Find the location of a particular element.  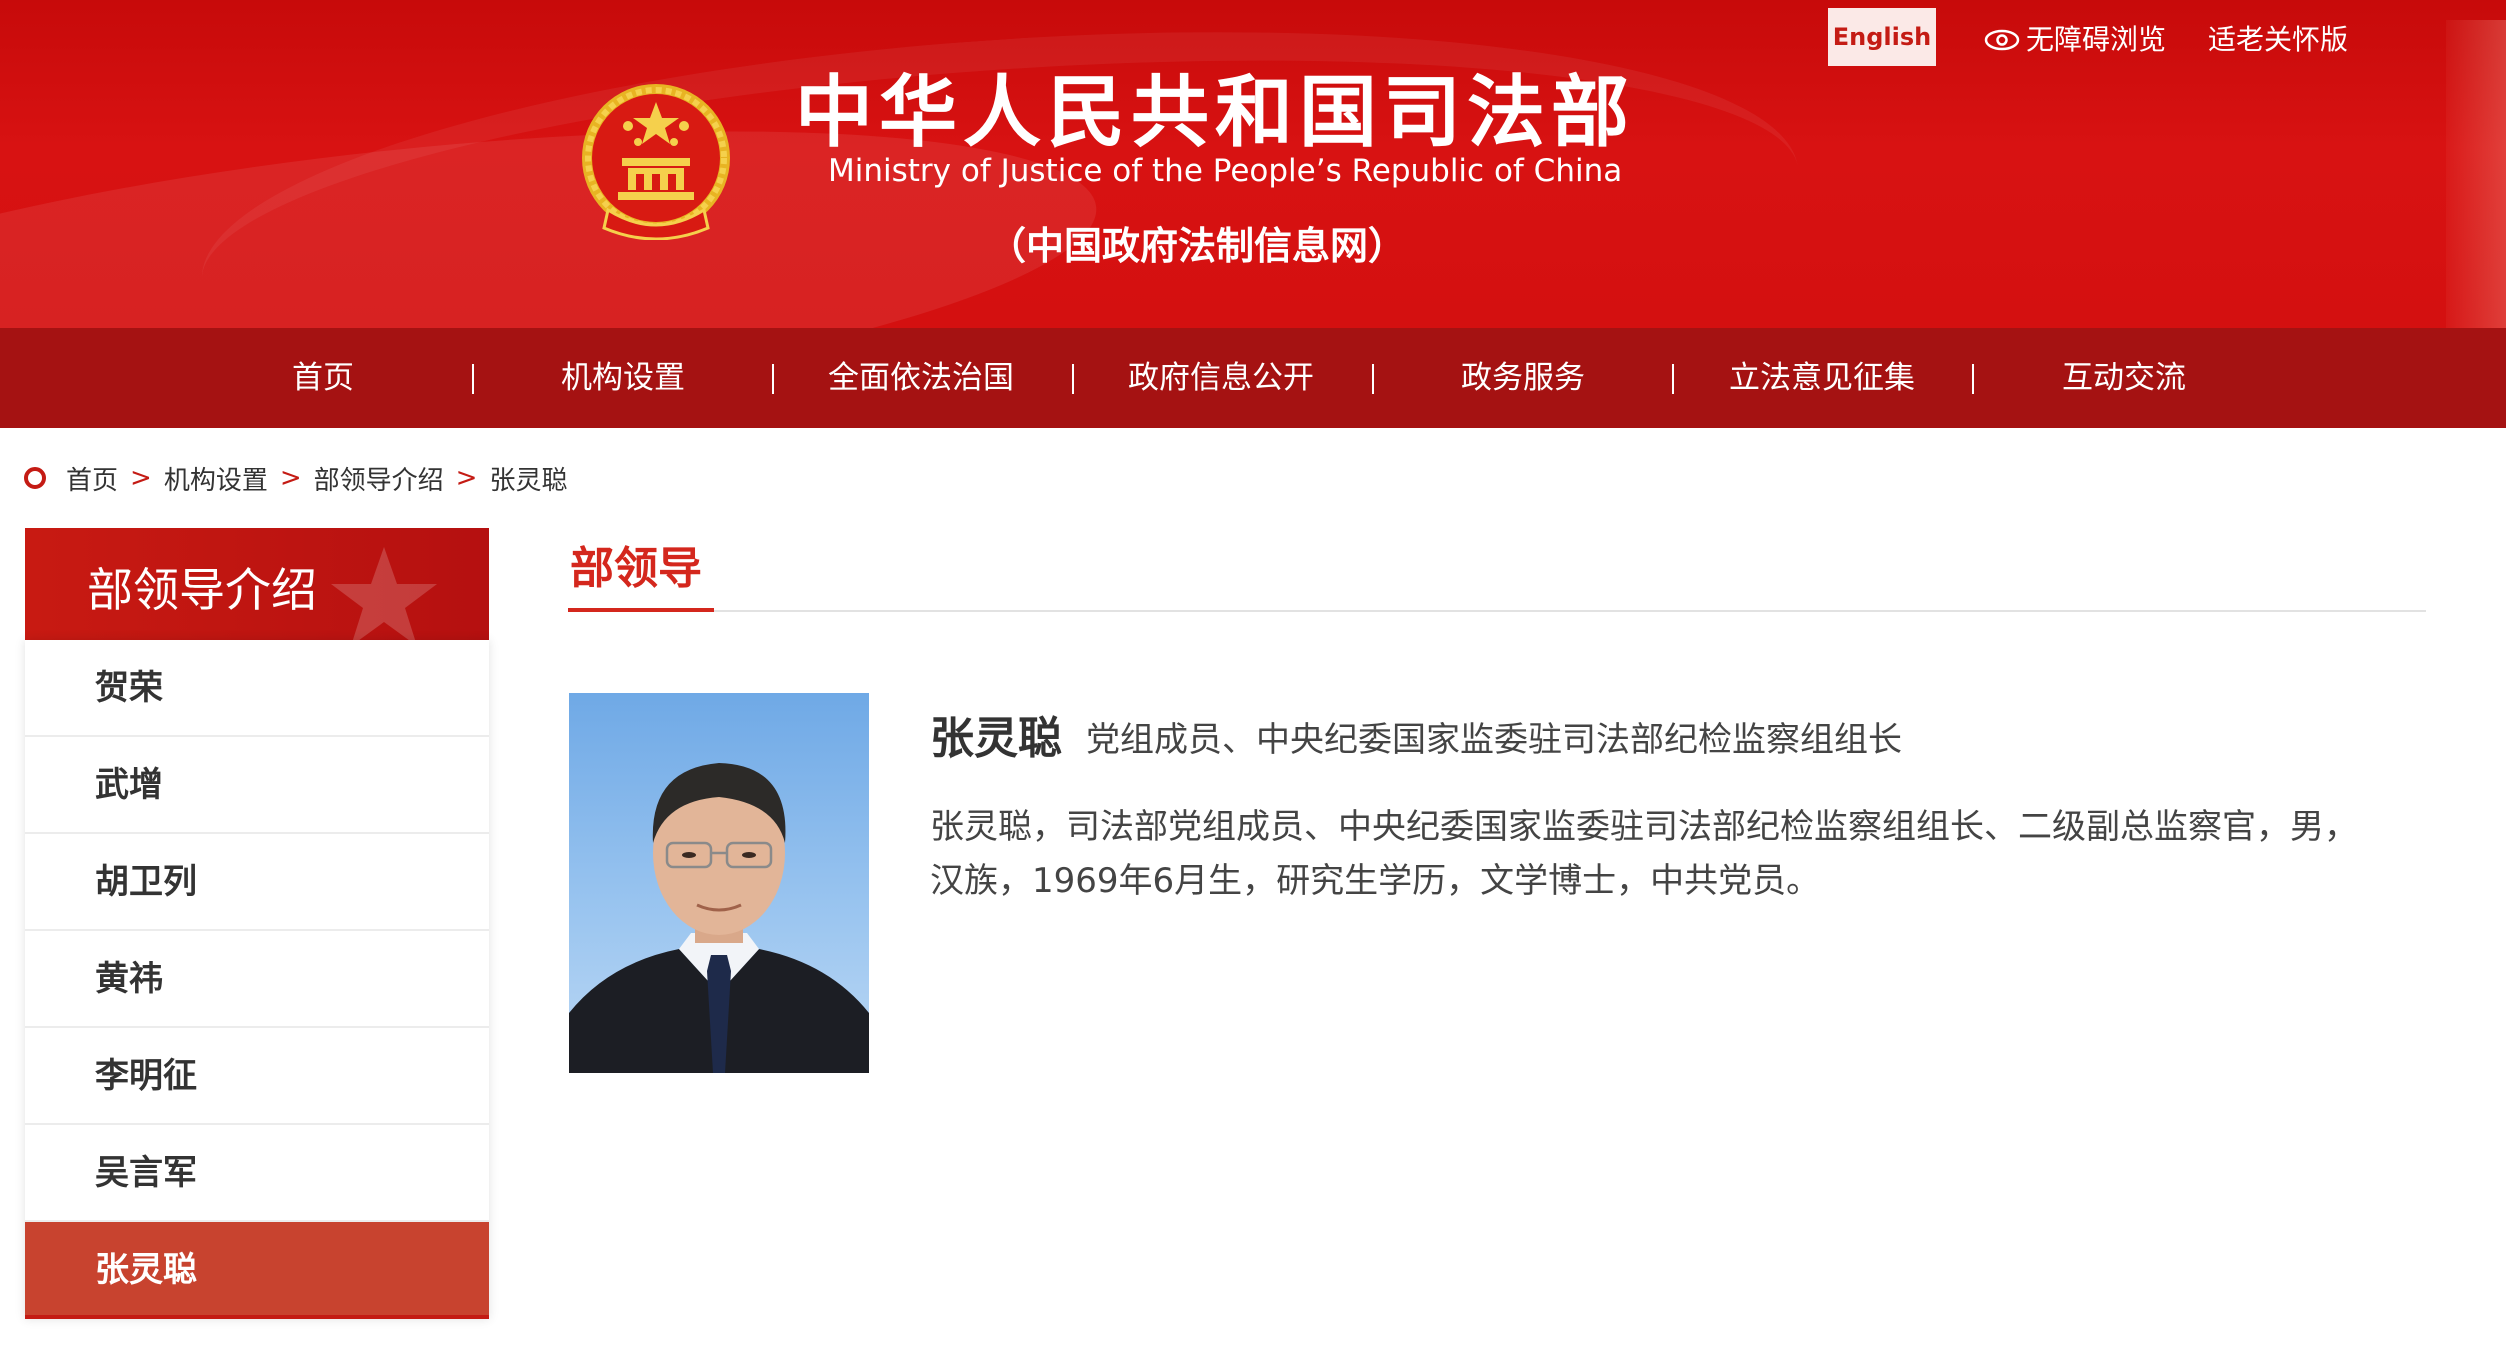

nav-item-rule-of-law: 全面依法治国 is located at coordinates (921, 378).